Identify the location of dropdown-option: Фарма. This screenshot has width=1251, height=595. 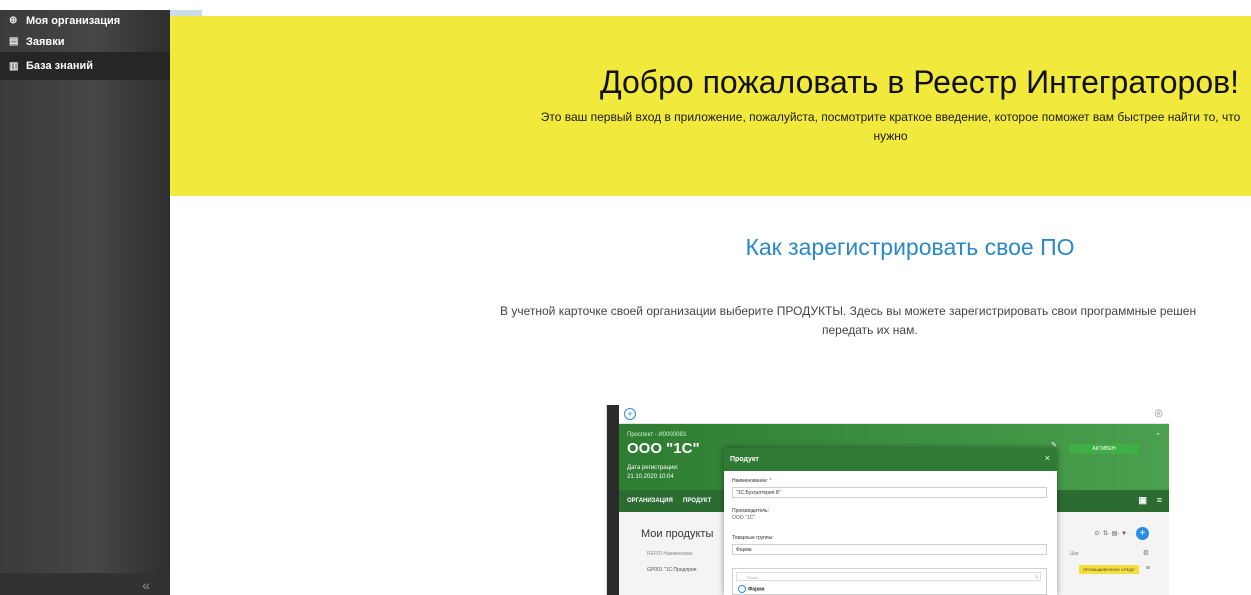
(751, 589).